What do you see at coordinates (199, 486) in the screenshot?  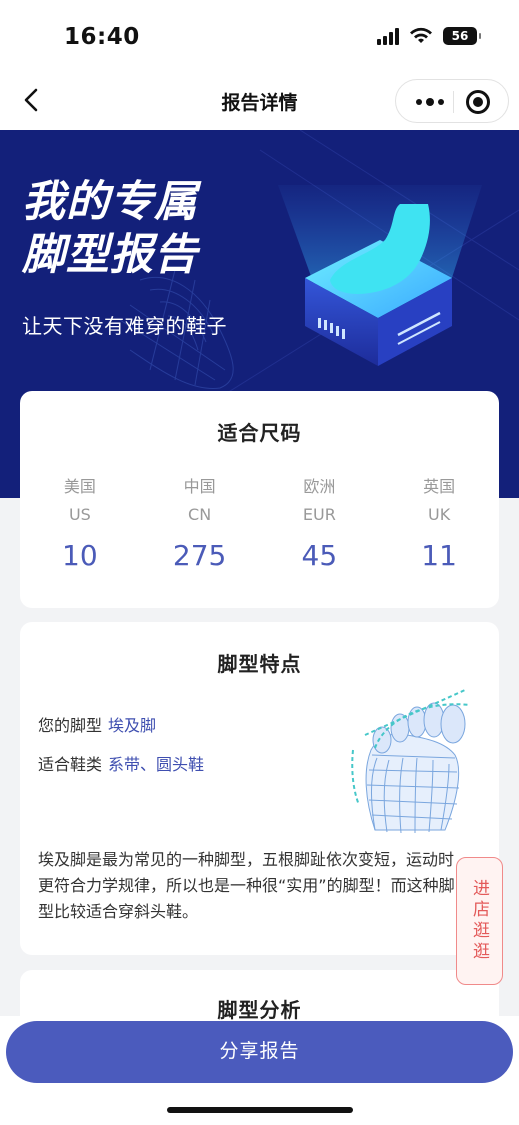 I see `size-region: 中国` at bounding box center [199, 486].